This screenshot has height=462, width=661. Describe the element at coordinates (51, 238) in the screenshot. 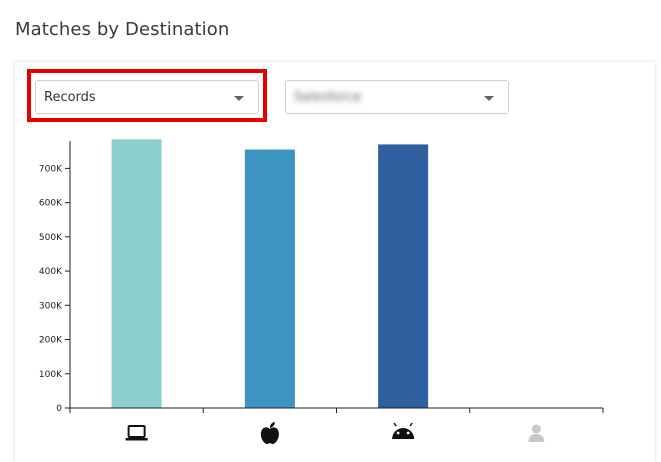

I see `y-tick-label: 500K` at that location.